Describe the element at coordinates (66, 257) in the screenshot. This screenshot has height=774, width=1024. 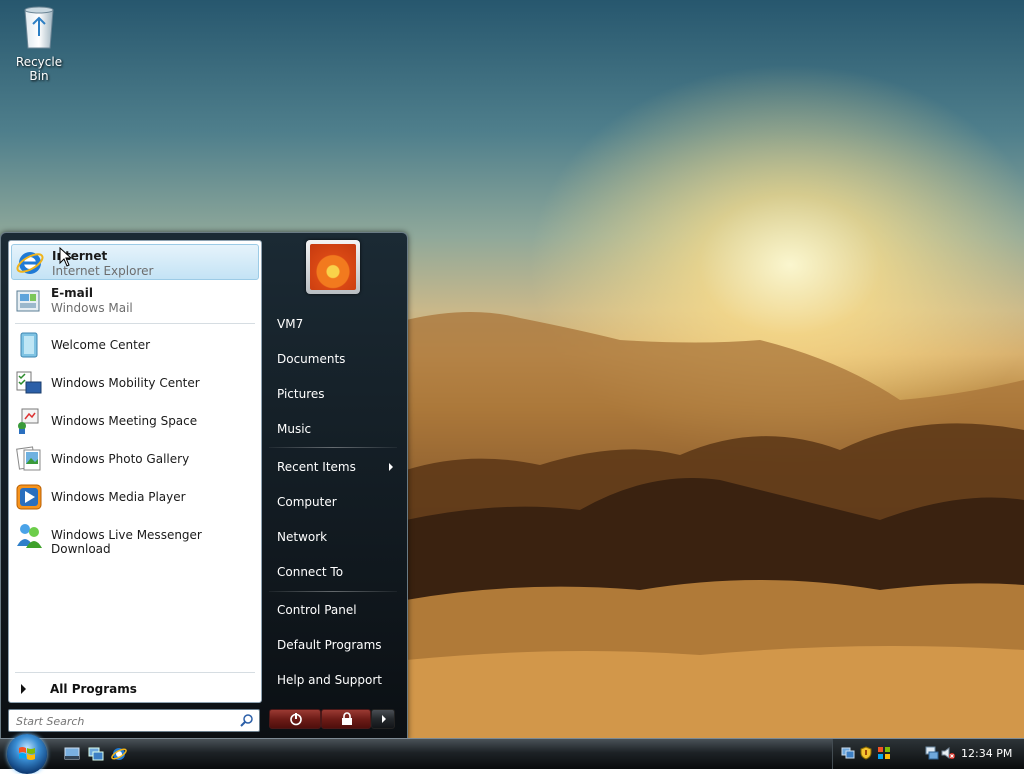
I see `mouse-cursor-icon` at that location.